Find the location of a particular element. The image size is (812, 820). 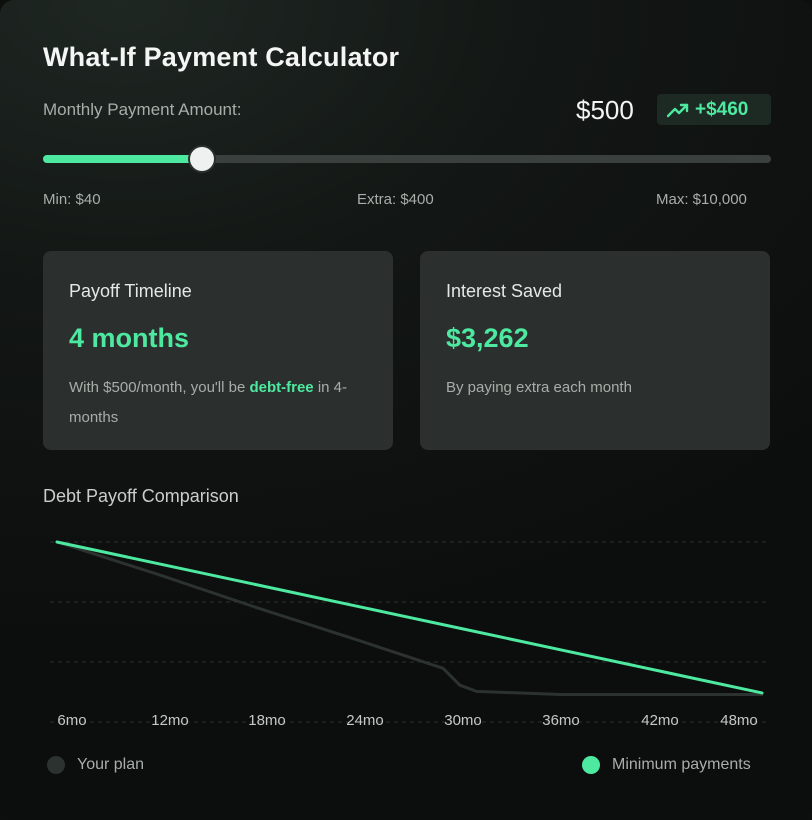

trending-up-icon is located at coordinates (678, 110).